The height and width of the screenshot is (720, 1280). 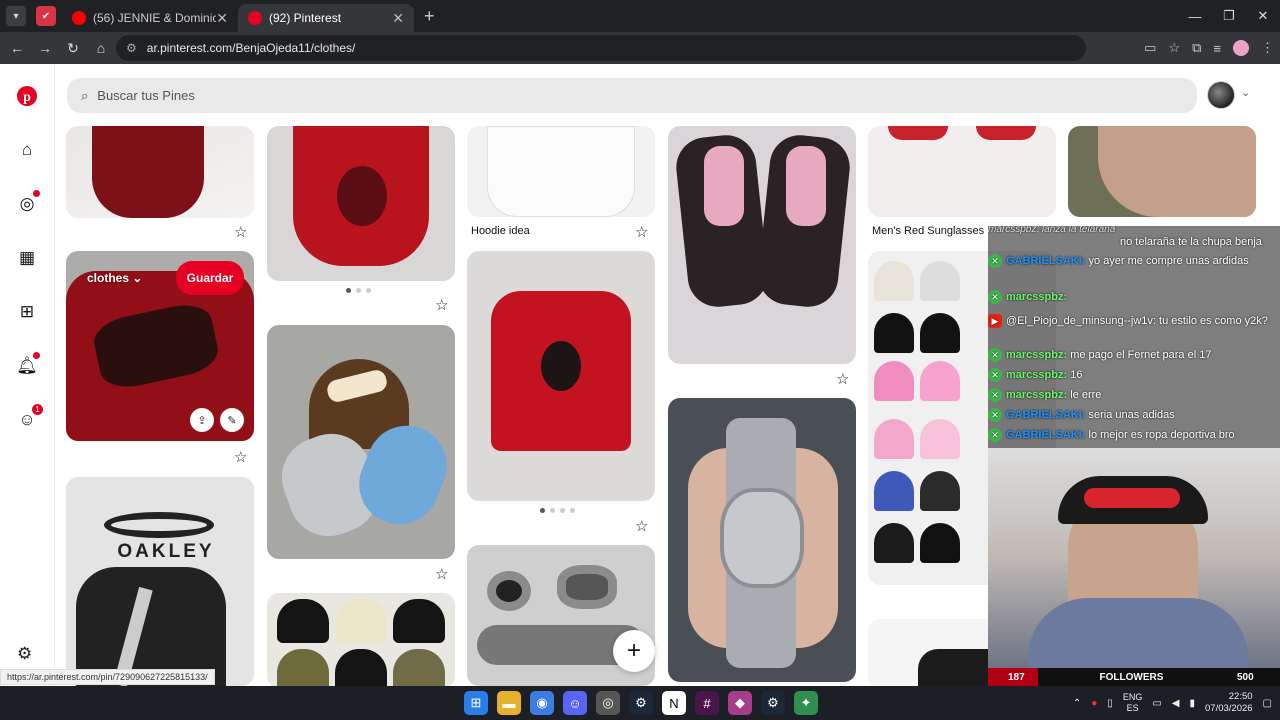 I want to click on followers-goal: 500, so click(x=1245, y=677).